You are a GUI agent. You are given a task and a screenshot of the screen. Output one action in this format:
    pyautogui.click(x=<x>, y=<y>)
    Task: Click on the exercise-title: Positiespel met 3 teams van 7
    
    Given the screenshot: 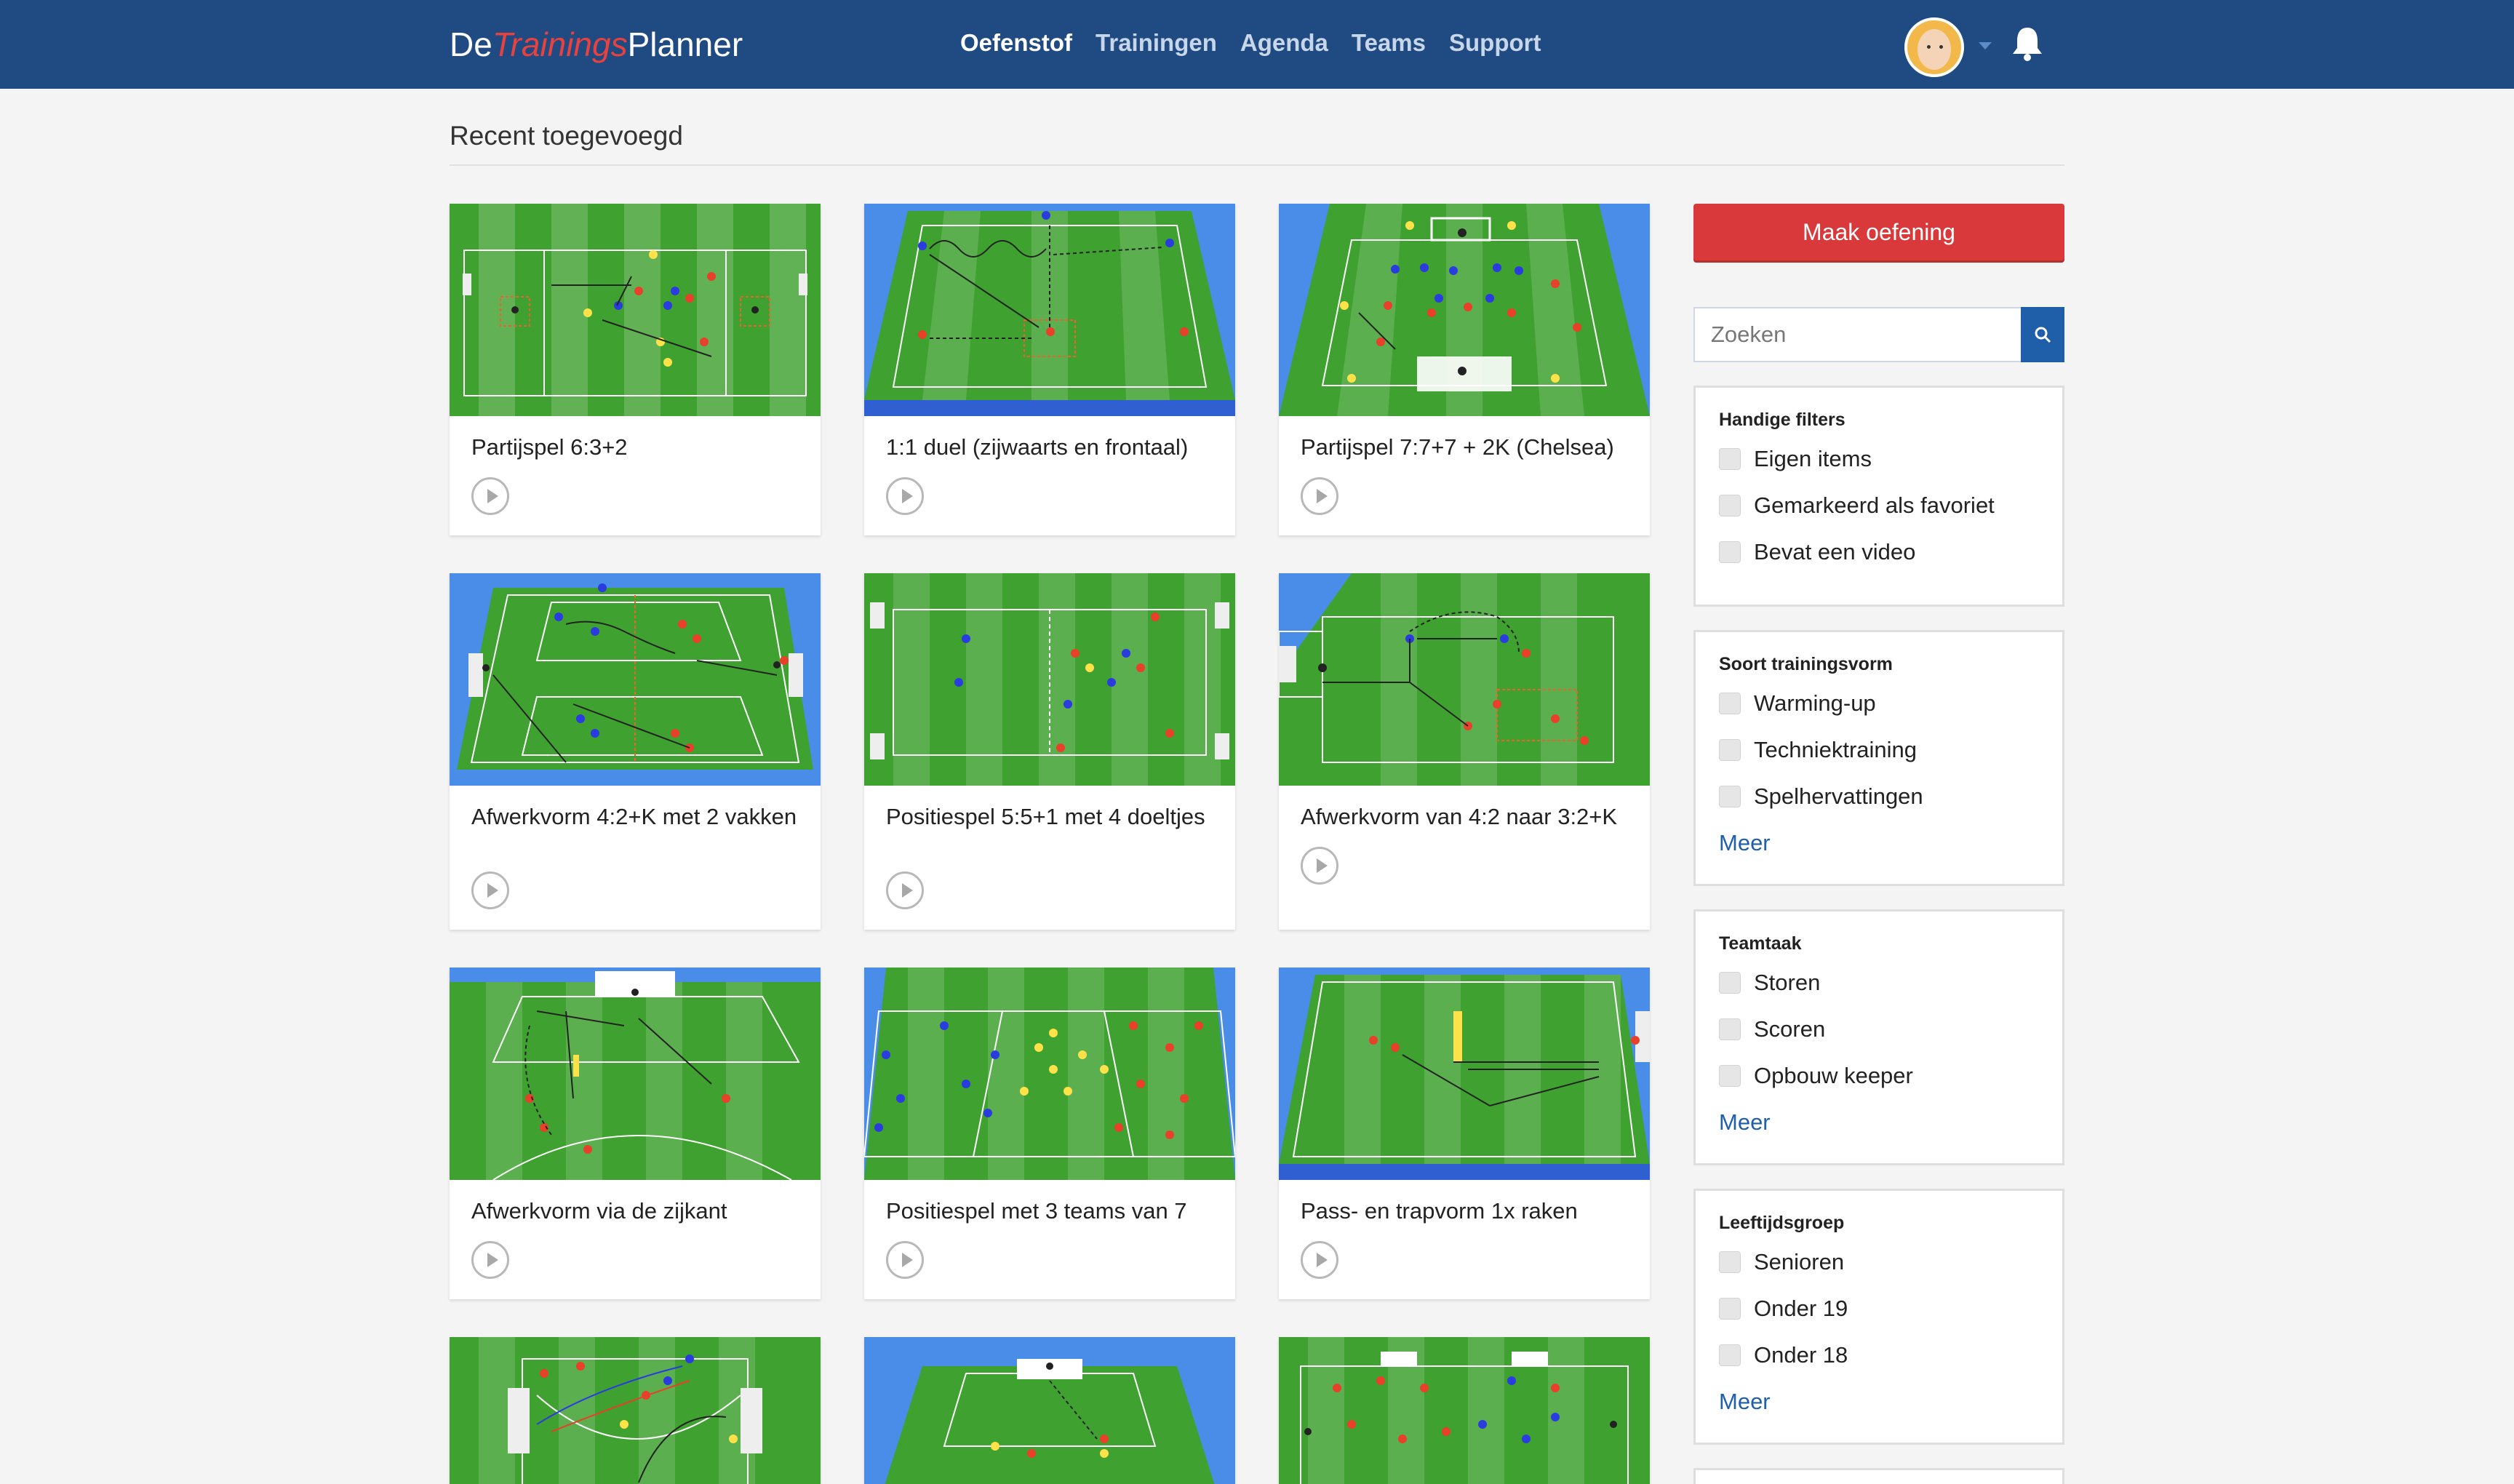 What is the action you would take?
    pyautogui.click(x=1053, y=1211)
    